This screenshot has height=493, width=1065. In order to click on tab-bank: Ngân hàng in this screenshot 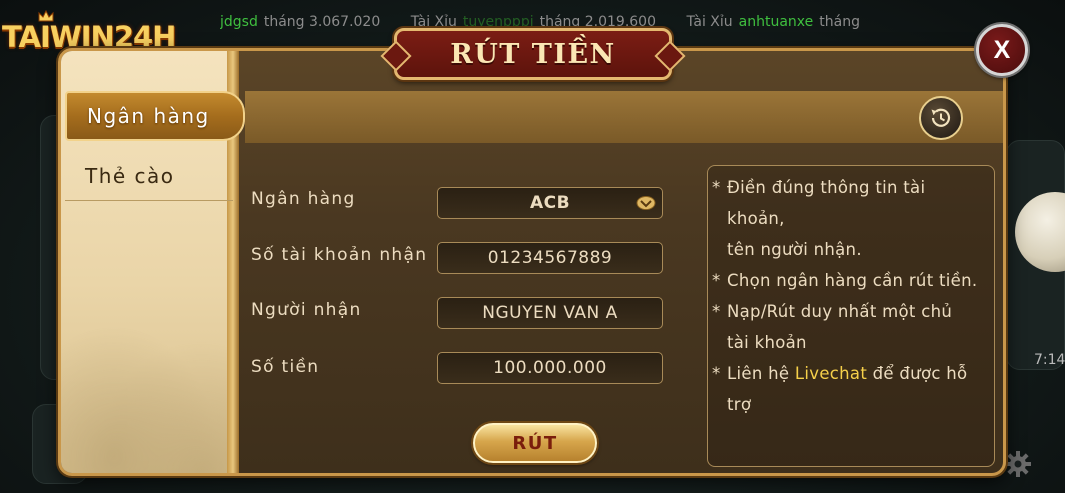, I will do `click(155, 116)`.